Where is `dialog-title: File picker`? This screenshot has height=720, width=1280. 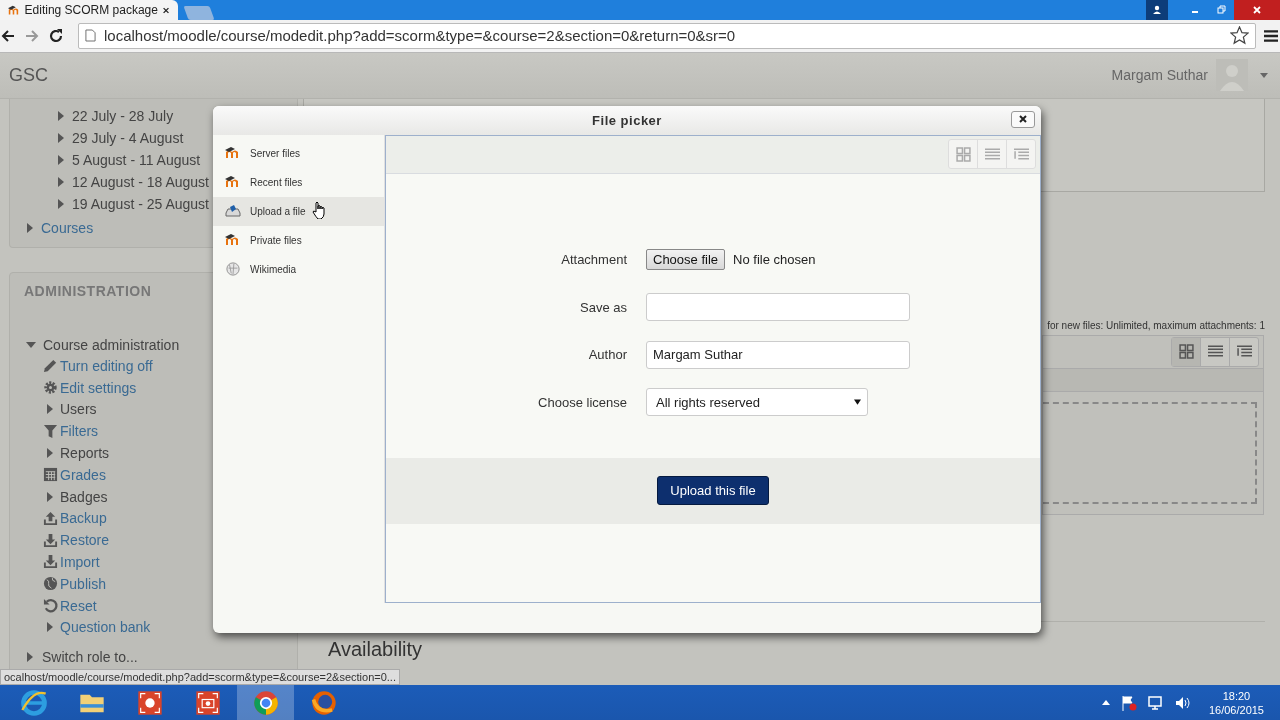
dialog-title: File picker is located at coordinates (627, 120).